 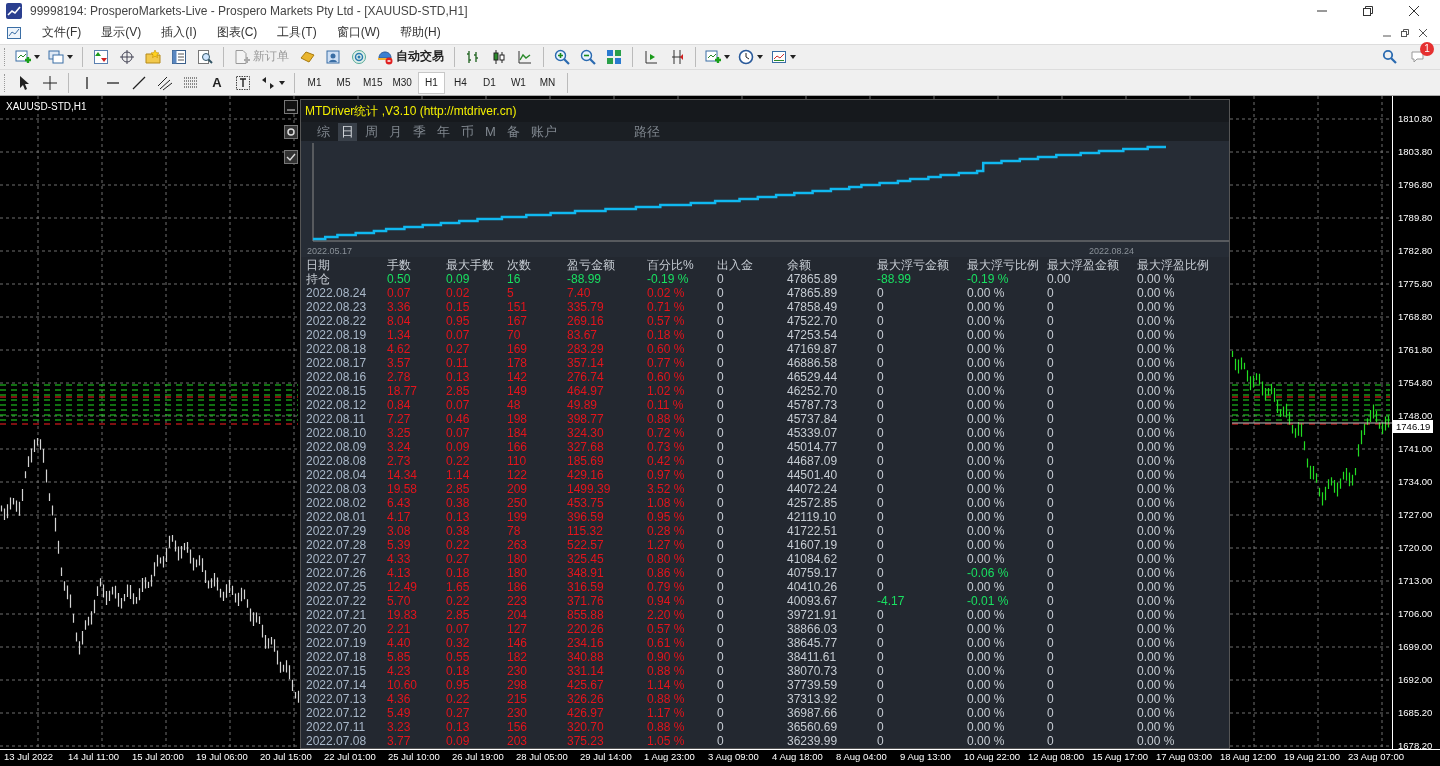 I want to click on panel-tab: 周, so click(x=371, y=131).